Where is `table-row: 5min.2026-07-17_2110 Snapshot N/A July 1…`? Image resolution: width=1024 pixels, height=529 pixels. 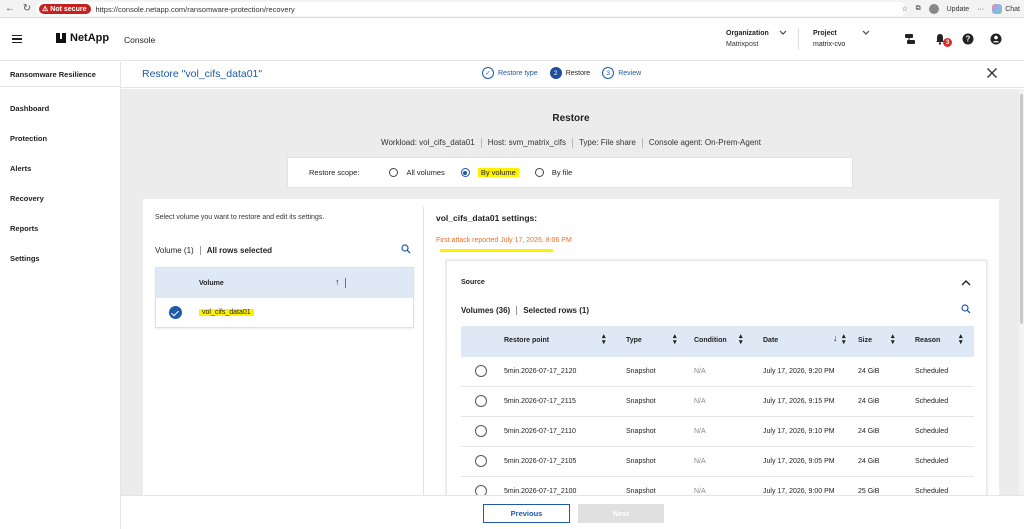
table-row: 5min.2026-07-17_2110 Snapshot N/A July 1… is located at coordinates (717, 432).